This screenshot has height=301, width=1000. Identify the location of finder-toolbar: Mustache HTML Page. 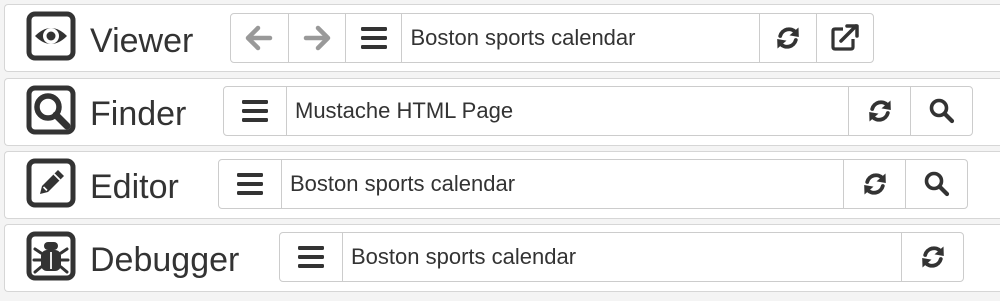
(598, 111).